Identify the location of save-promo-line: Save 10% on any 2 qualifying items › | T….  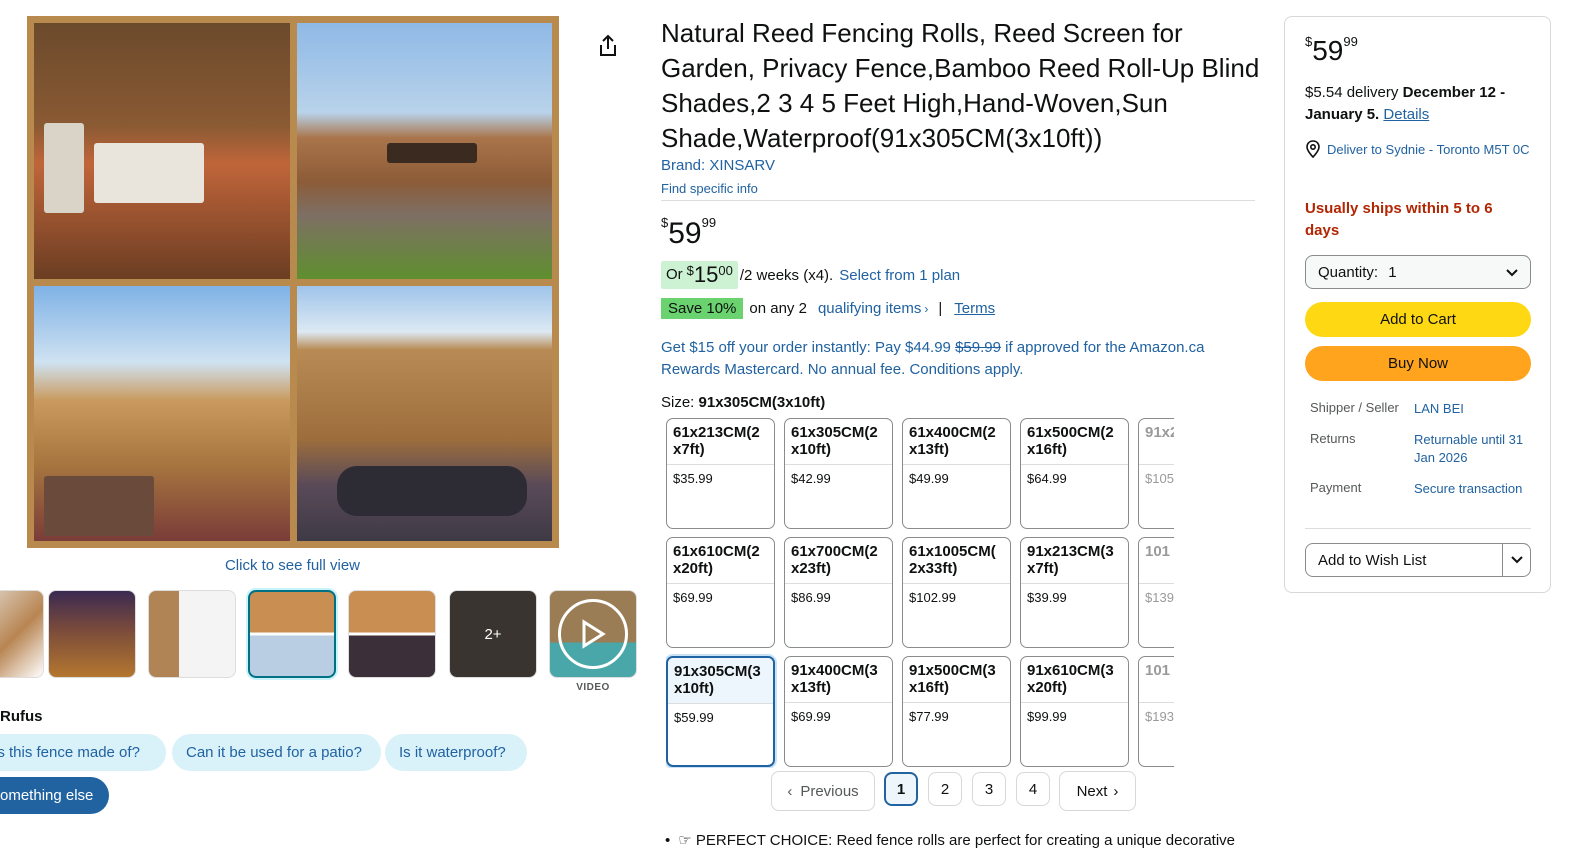
(828, 308).